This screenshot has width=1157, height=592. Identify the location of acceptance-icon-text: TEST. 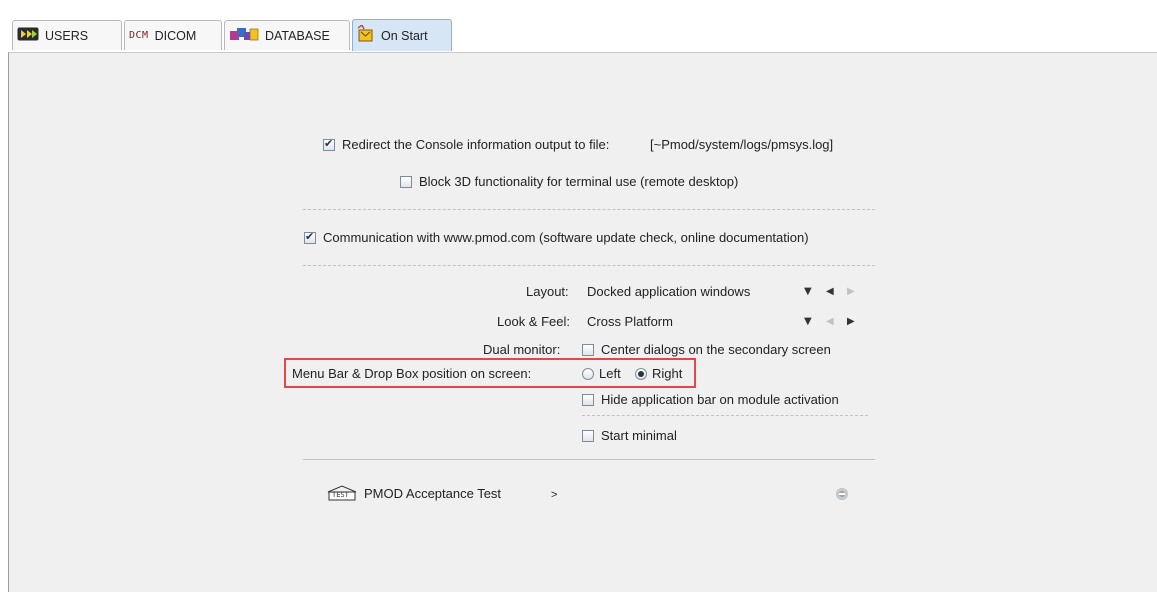
(340, 495).